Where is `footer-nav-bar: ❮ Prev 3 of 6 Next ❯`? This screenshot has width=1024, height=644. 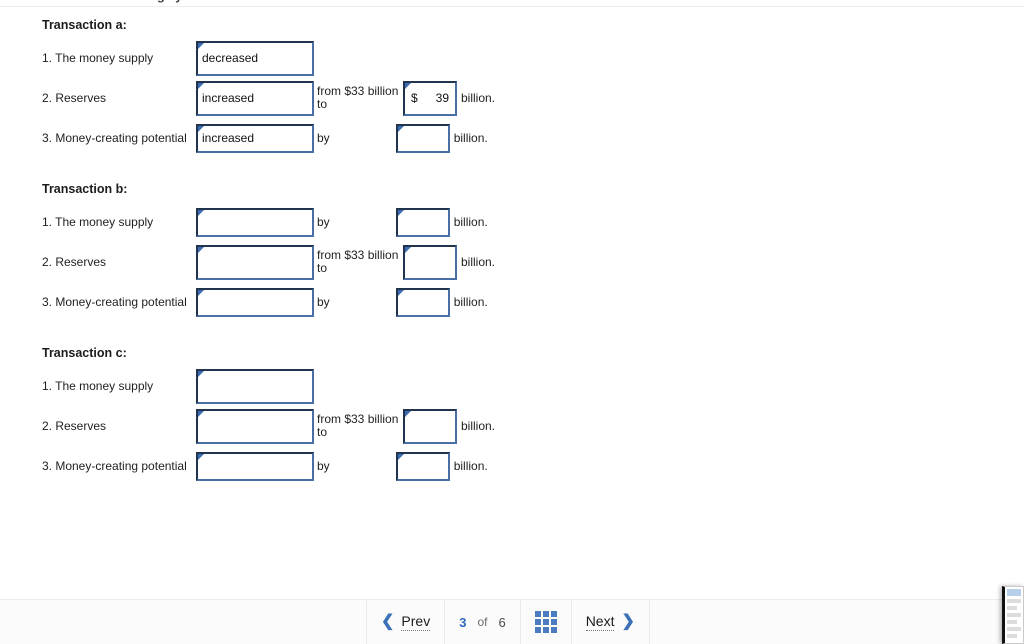
footer-nav-bar: ❮ Prev 3 of 6 Next ❯ is located at coordinates (512, 621).